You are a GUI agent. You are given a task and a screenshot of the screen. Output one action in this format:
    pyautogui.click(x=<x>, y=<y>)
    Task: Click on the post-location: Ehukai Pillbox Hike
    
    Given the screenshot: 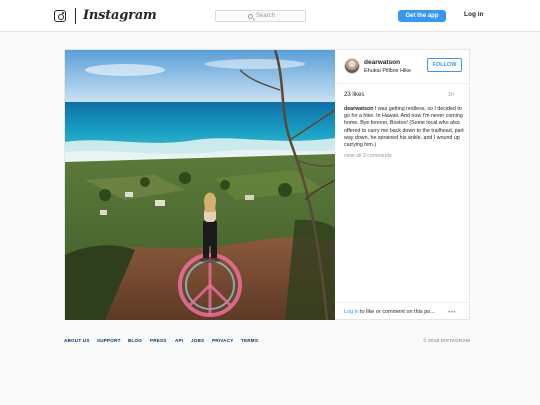 What is the action you would take?
    pyautogui.click(x=387, y=71)
    